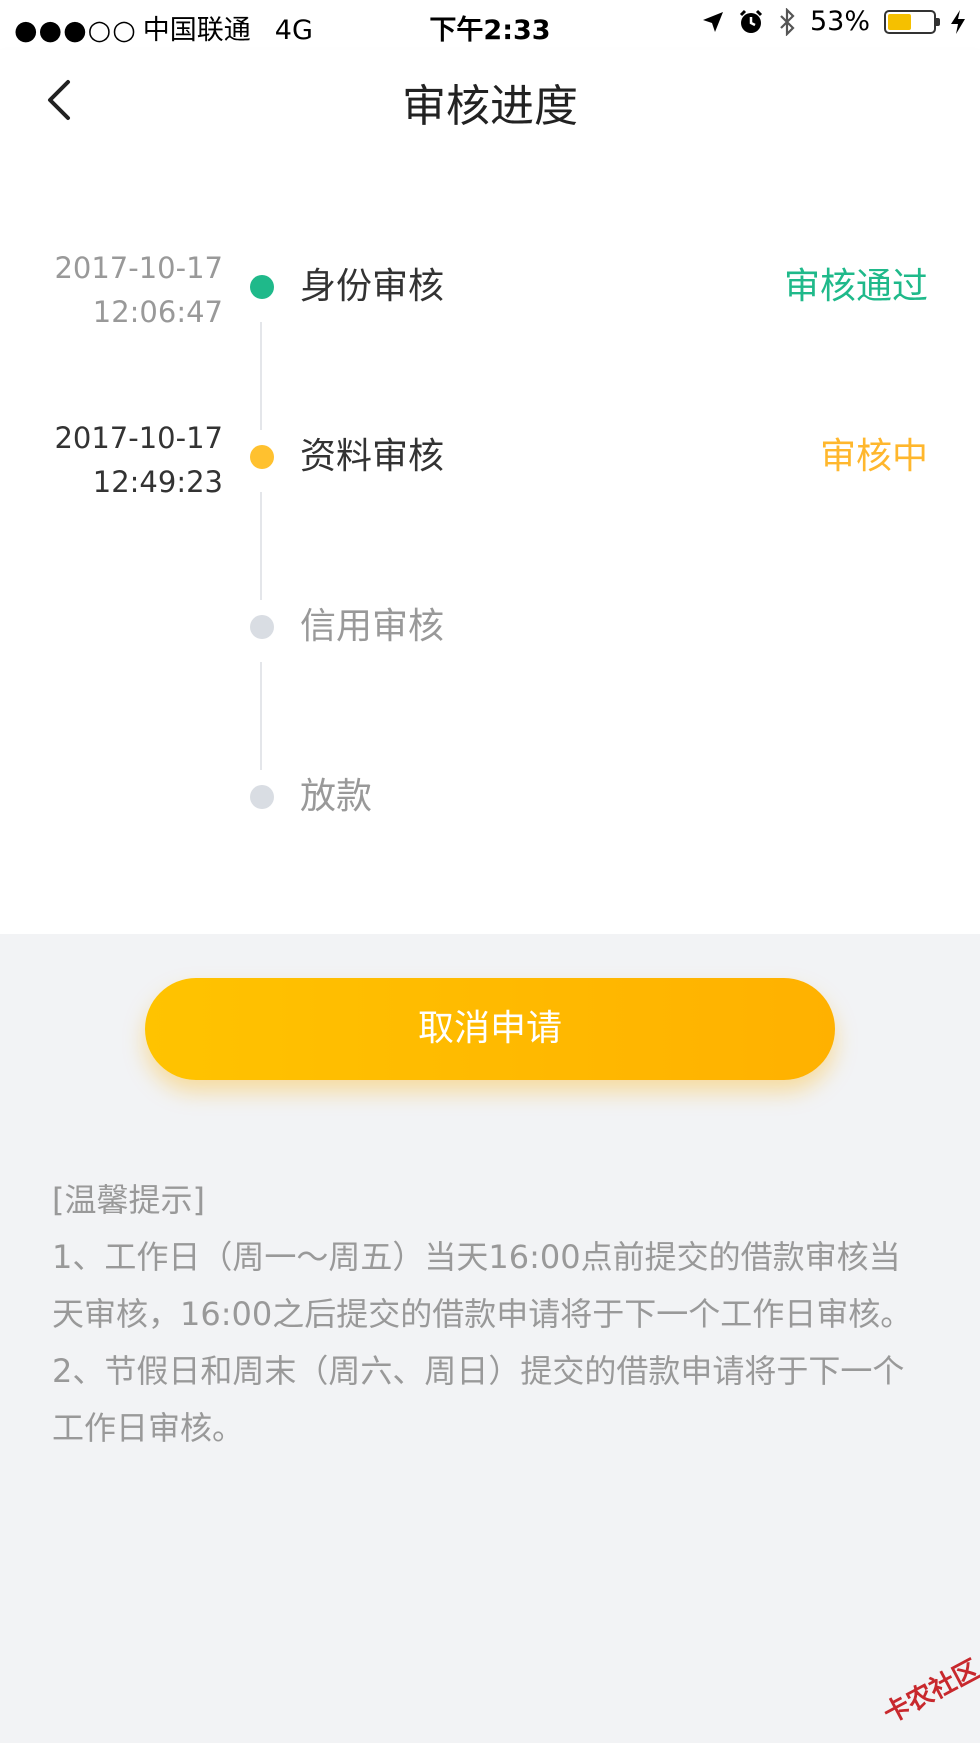 The width and height of the screenshot is (980, 1743). I want to click on bluetooth-icon, so click(787, 21).